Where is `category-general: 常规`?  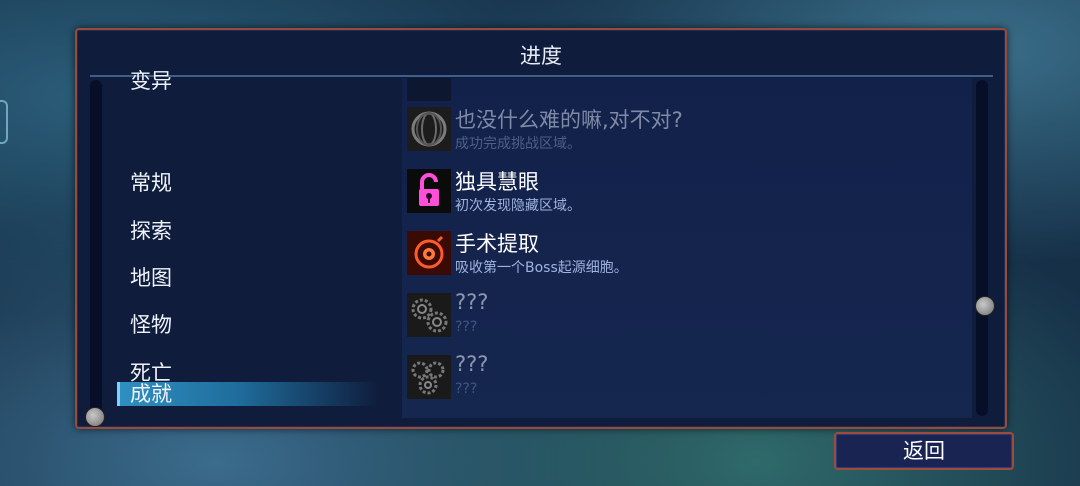
category-general: 常规 is located at coordinates (247, 183).